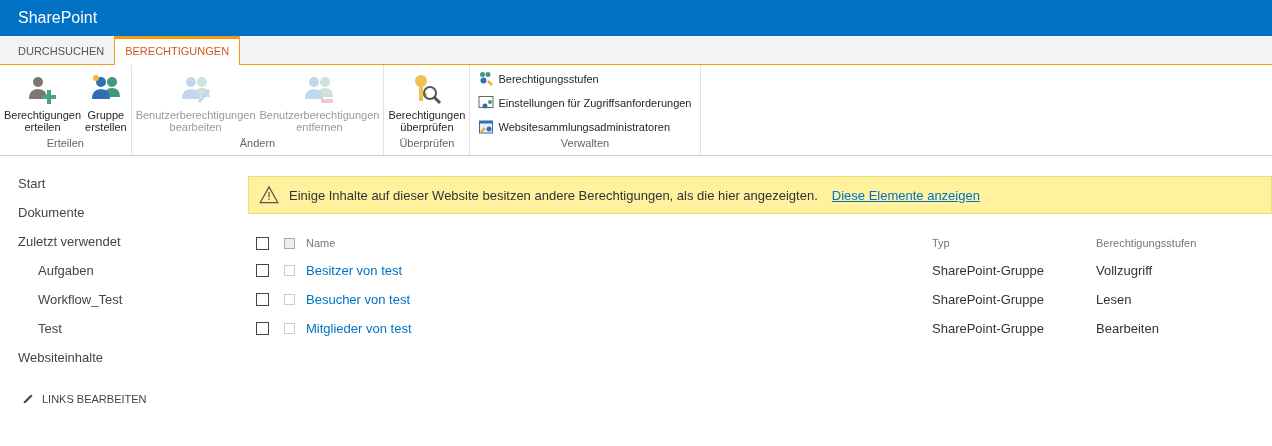 The width and height of the screenshot is (1272, 446). Describe the element at coordinates (585, 144) in the screenshot. I see `group-label: Verwalten` at that location.